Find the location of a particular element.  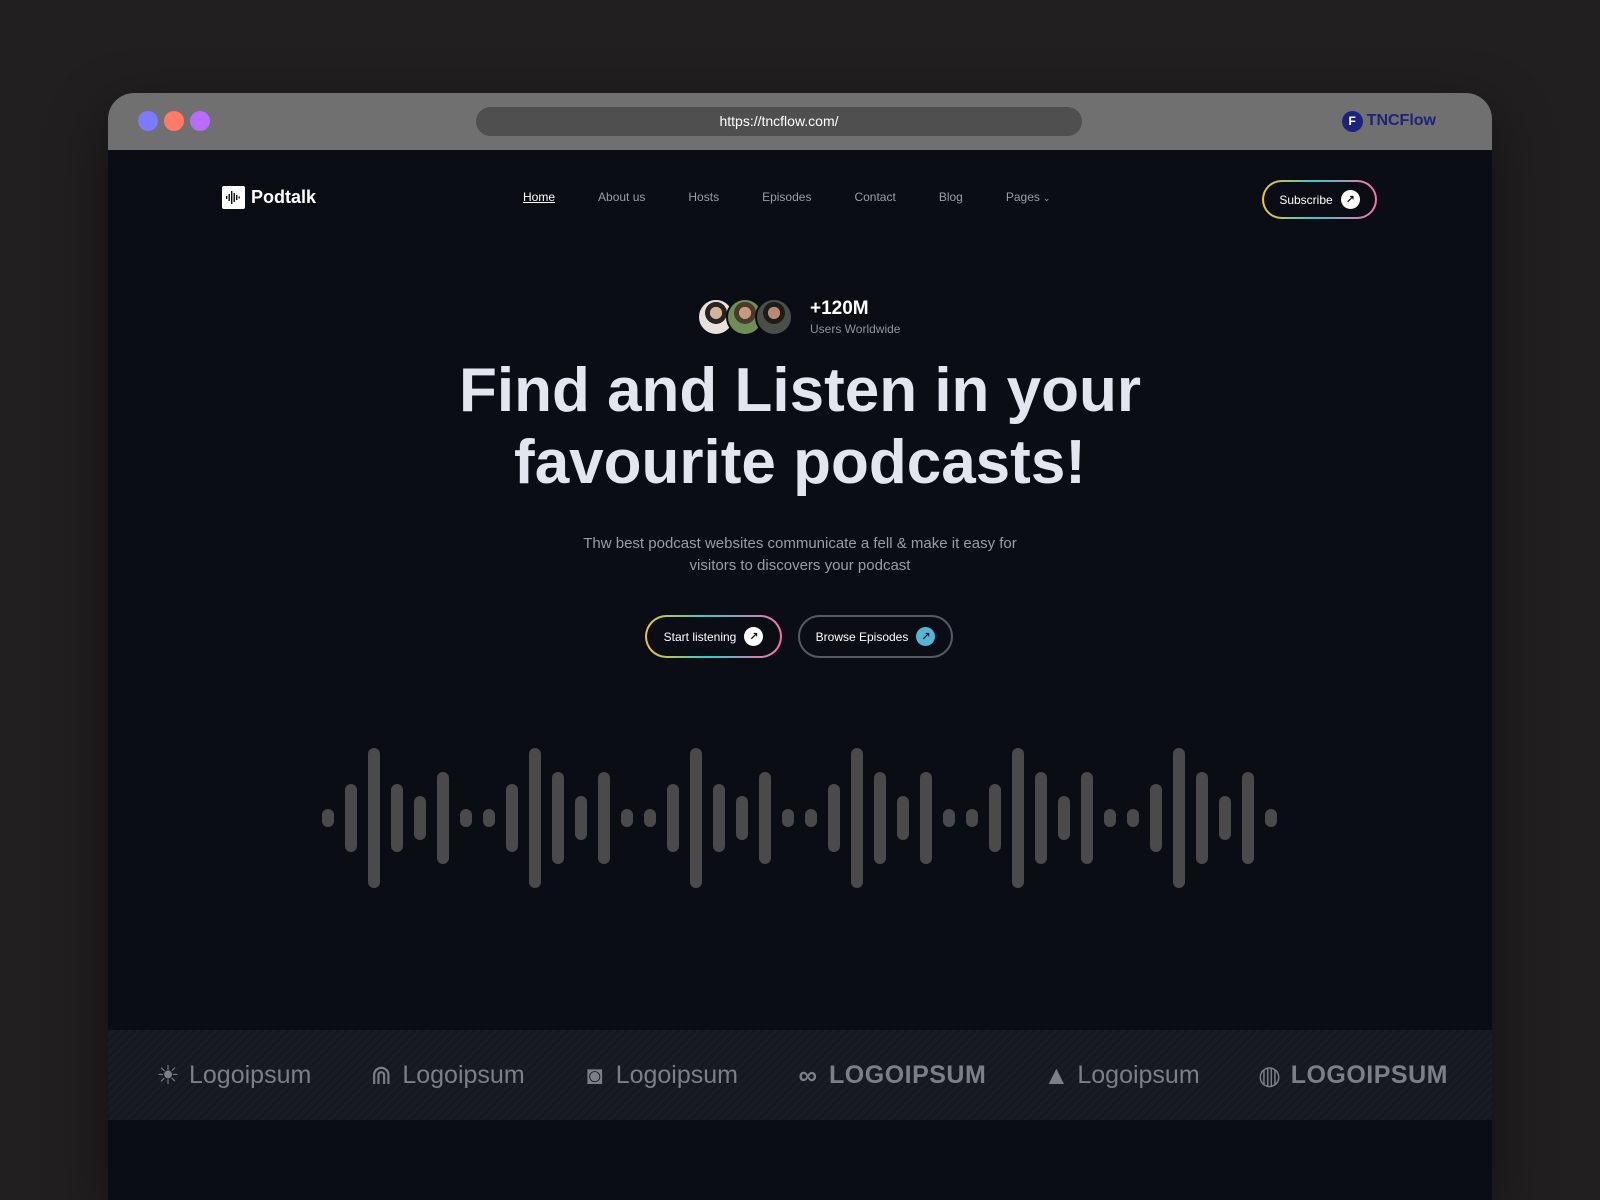

subscribe-label: Subscribe is located at coordinates (1306, 199).